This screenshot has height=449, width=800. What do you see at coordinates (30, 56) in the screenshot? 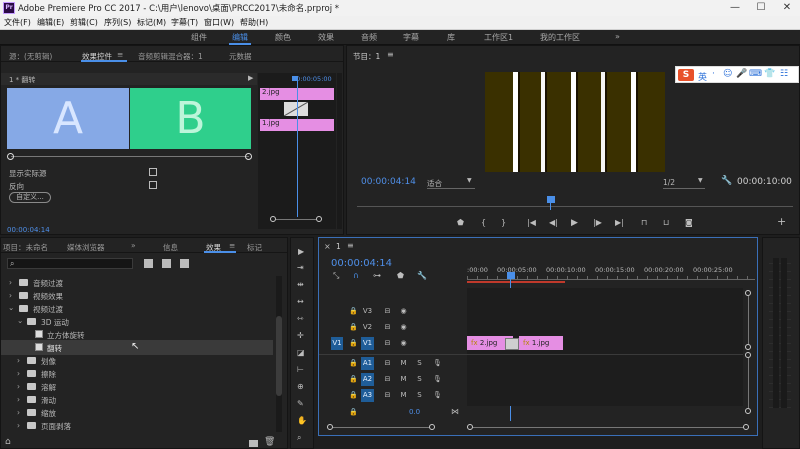
I see `tab-source: 源：(无剪辑)` at bounding box center [30, 56].